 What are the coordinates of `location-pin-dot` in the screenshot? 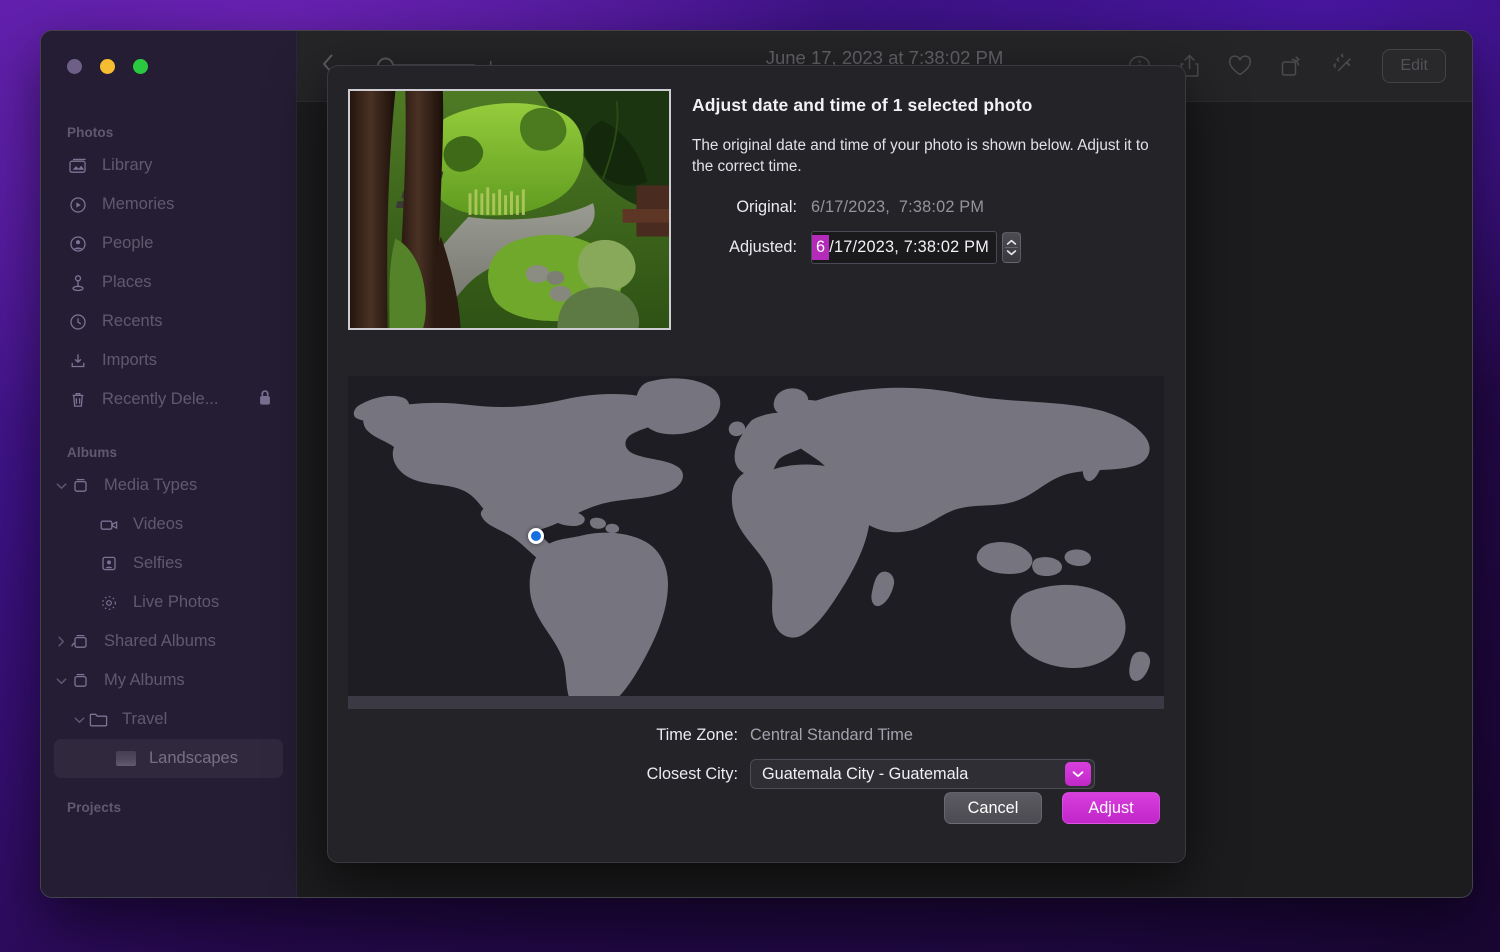 It's located at (536, 536).